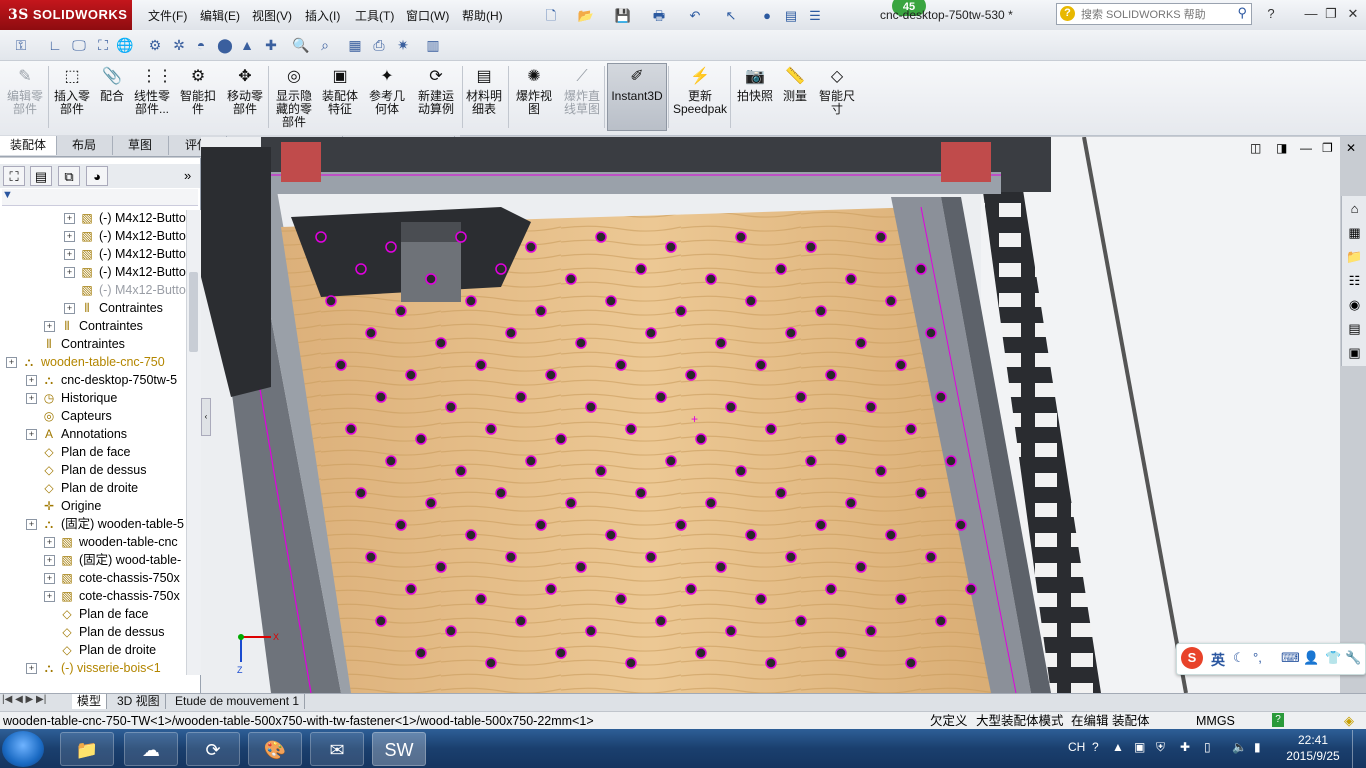 This screenshot has width=1366, height=768. What do you see at coordinates (93, 542) in the screenshot?
I see `tree-item: + ▧ wooden-table-cnc` at bounding box center [93, 542].